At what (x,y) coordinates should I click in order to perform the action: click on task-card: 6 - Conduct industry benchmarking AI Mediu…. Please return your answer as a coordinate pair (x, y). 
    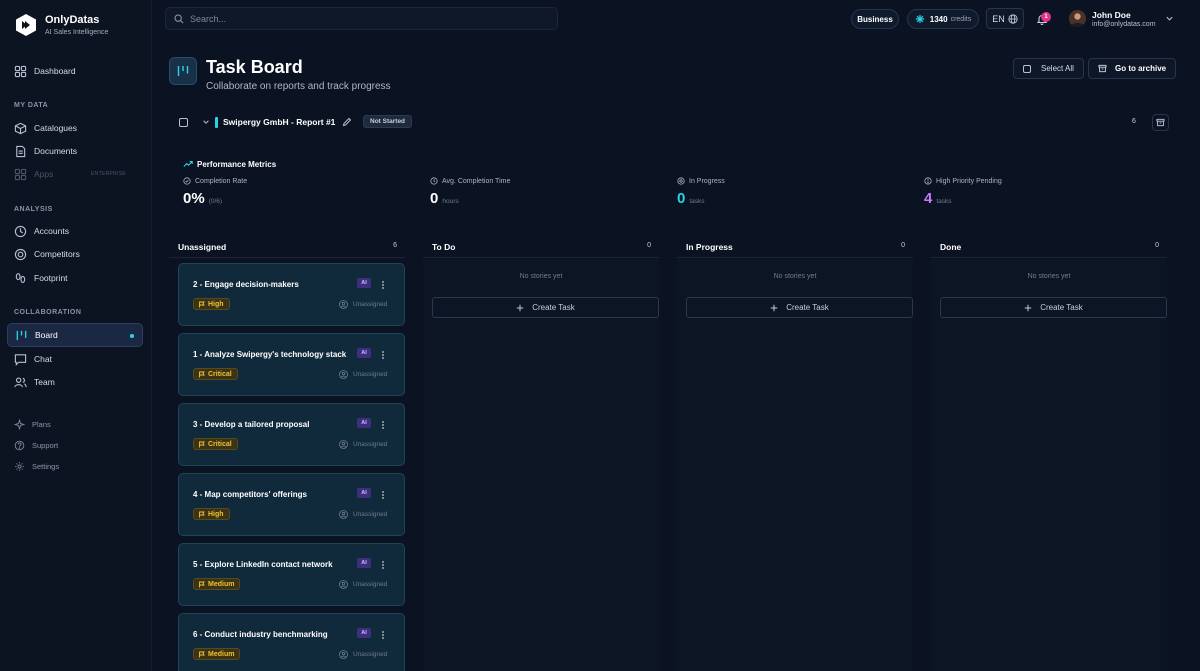
    Looking at the image, I should click on (291, 642).